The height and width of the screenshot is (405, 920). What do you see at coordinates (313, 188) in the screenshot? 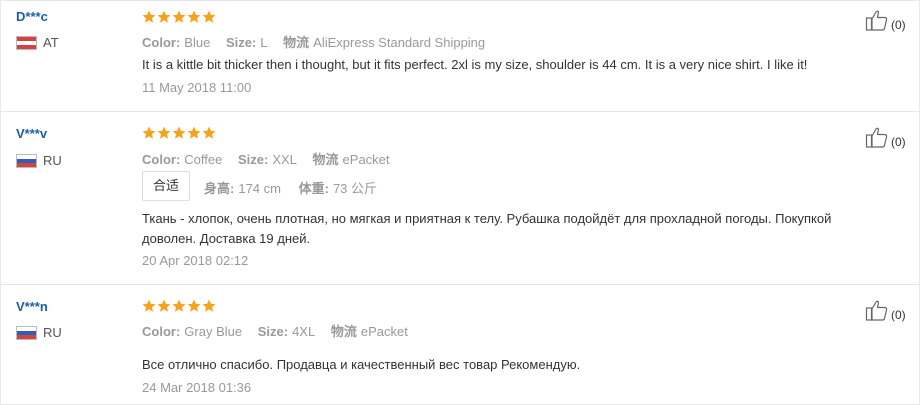
I see `weight-label: 体重:` at bounding box center [313, 188].